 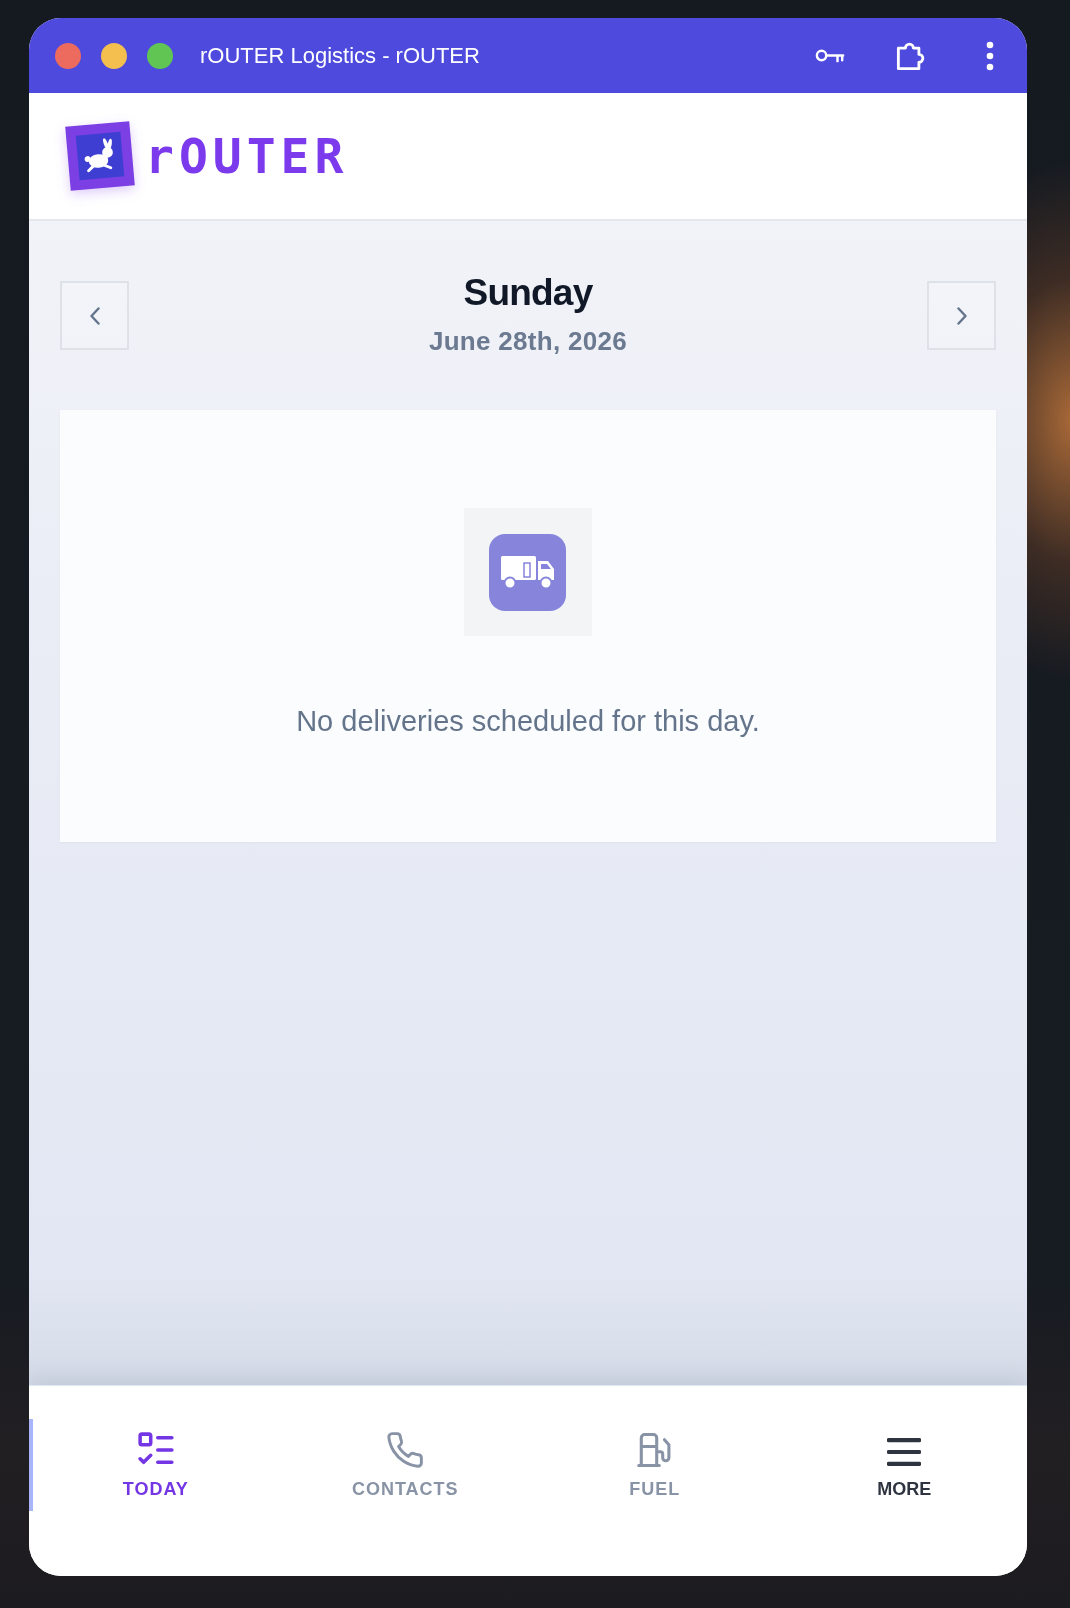 What do you see at coordinates (990, 55) in the screenshot?
I see `more-options-icon` at bounding box center [990, 55].